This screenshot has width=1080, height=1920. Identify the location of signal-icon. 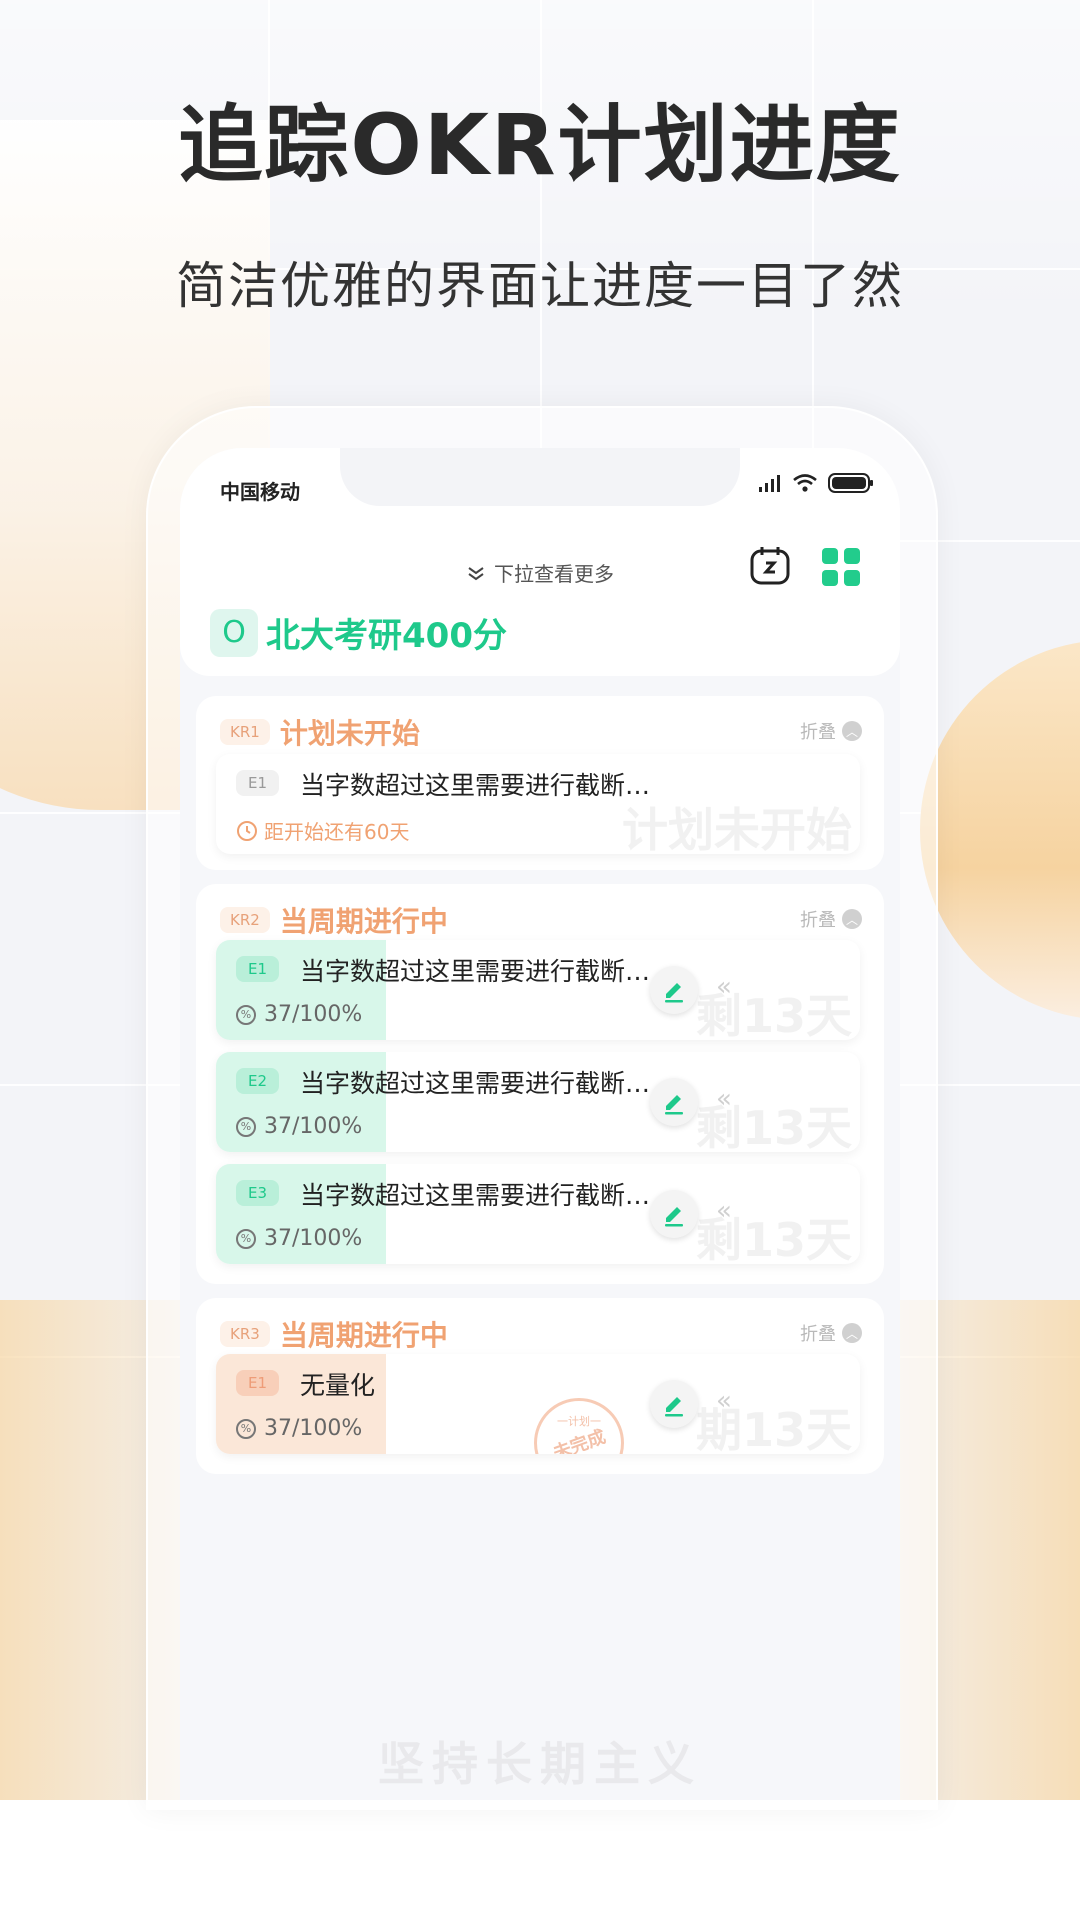
(769, 483).